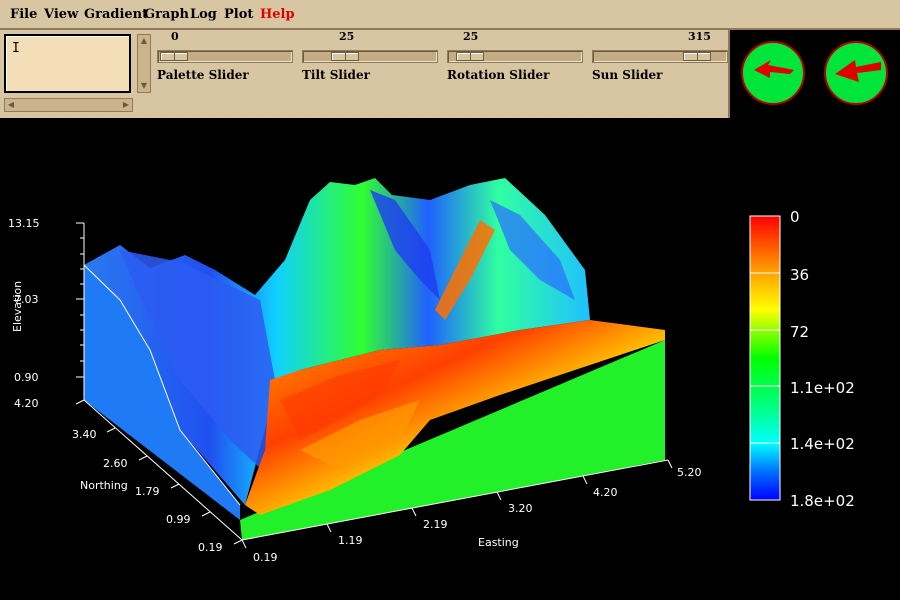 Image resolution: width=900 pixels, height=600 pixels. I want to click on menu-help: Help, so click(277, 14).